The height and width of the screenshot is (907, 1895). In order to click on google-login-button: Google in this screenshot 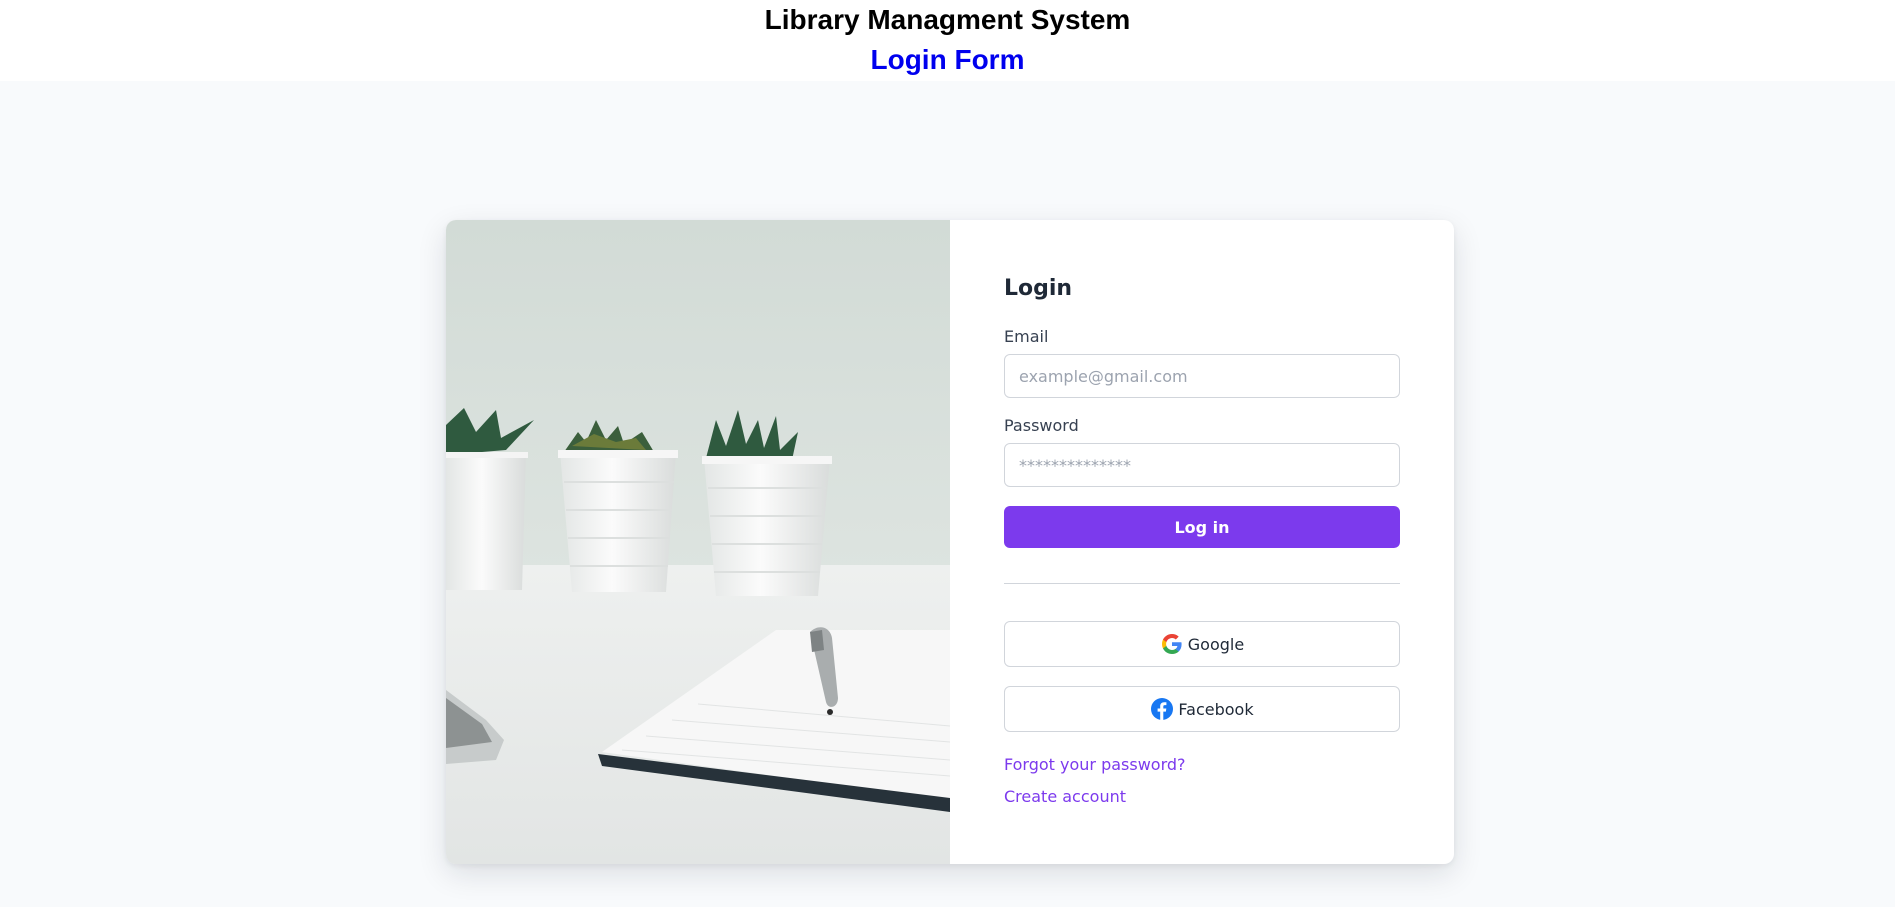, I will do `click(1202, 644)`.